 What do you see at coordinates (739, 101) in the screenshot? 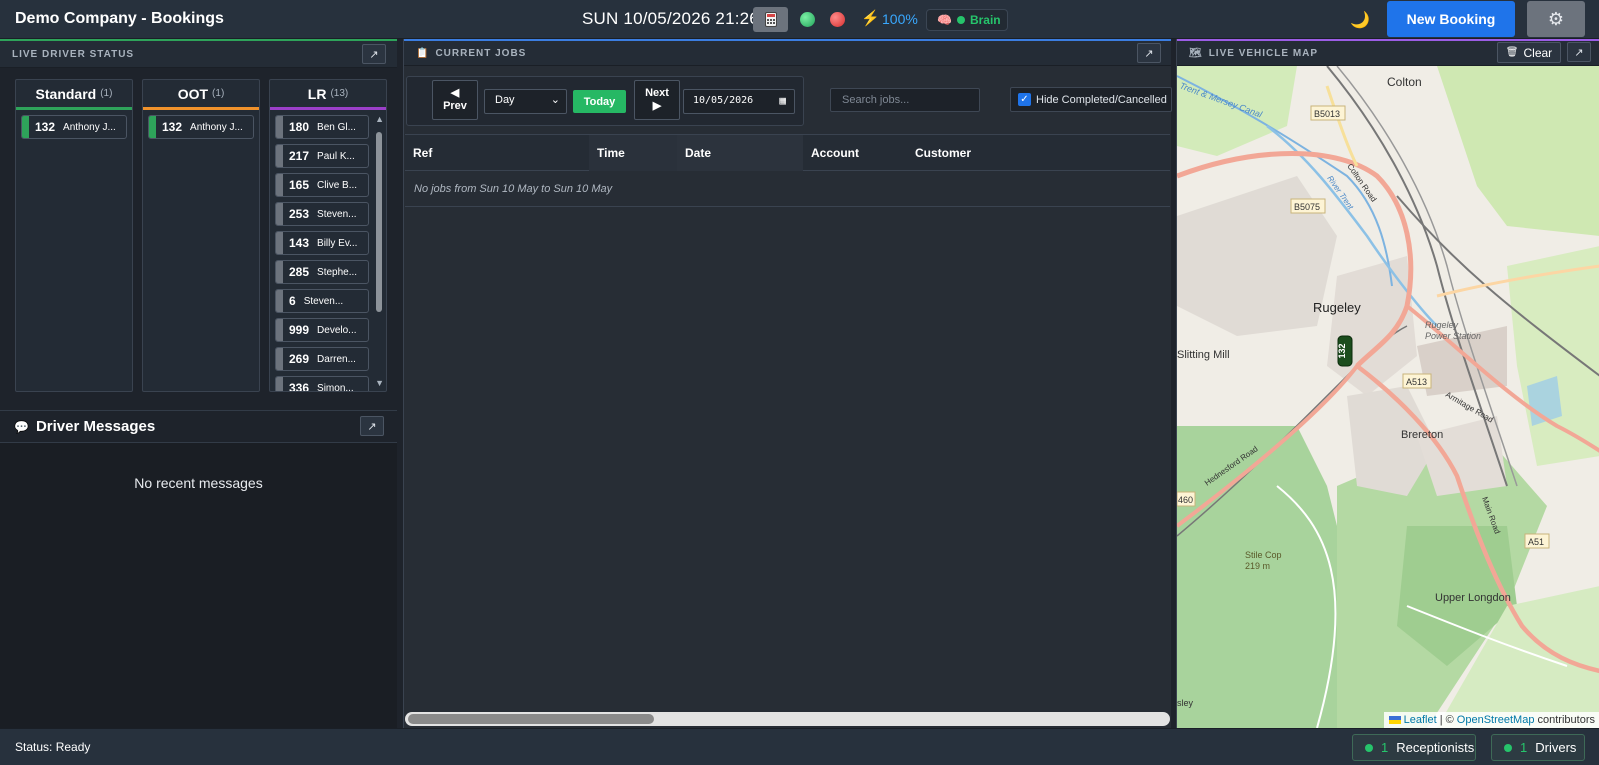
I see `date-input: 10/05/2026 ▦` at bounding box center [739, 101].